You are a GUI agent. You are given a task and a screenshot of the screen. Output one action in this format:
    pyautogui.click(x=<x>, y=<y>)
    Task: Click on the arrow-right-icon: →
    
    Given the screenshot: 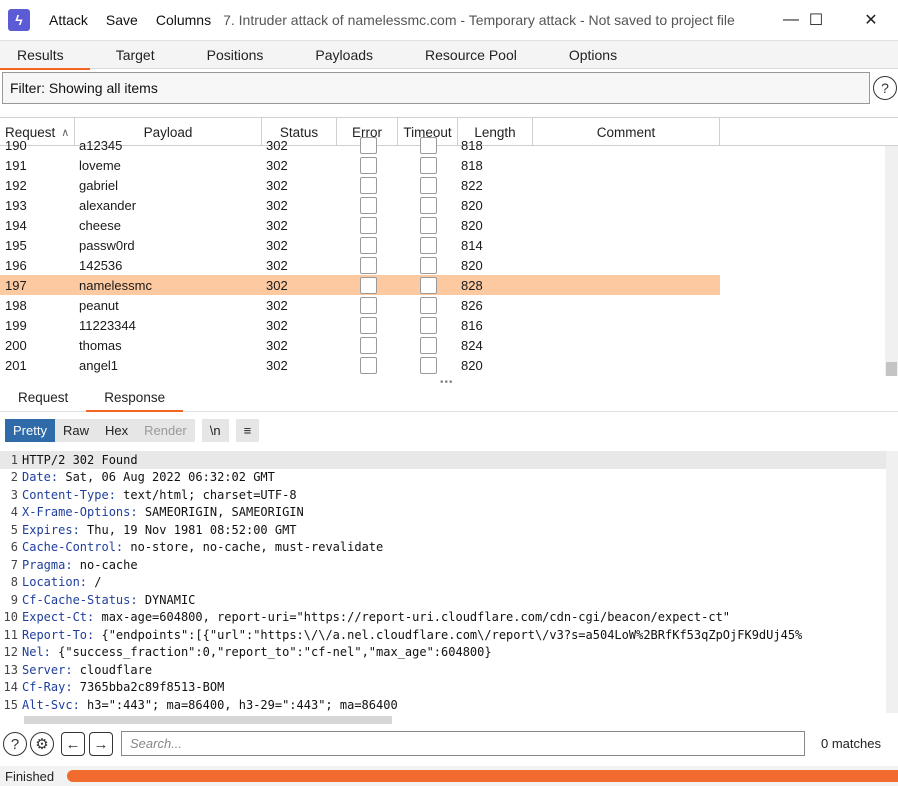 What is the action you would take?
    pyautogui.click(x=101, y=744)
    